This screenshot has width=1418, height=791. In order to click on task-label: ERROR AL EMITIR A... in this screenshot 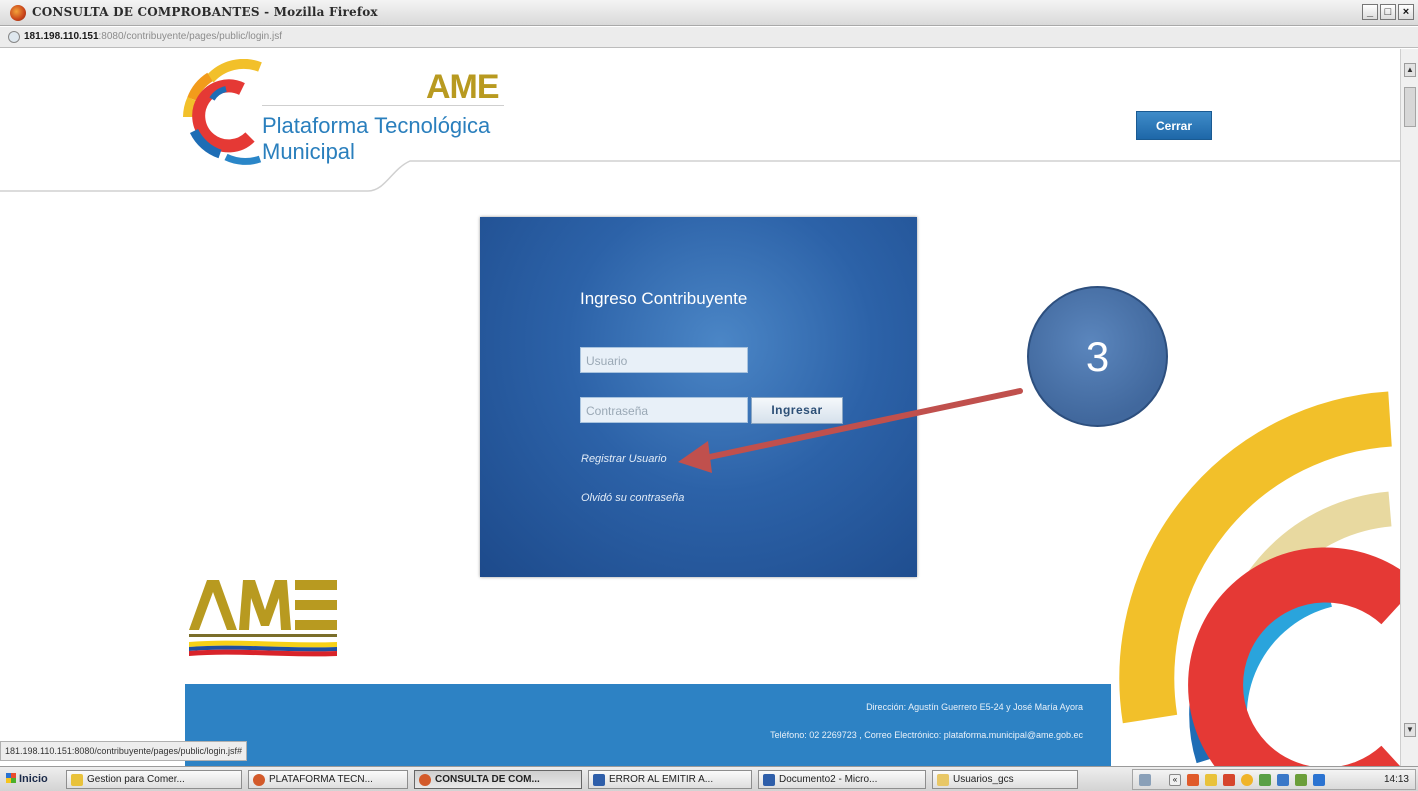, I will do `click(661, 779)`.